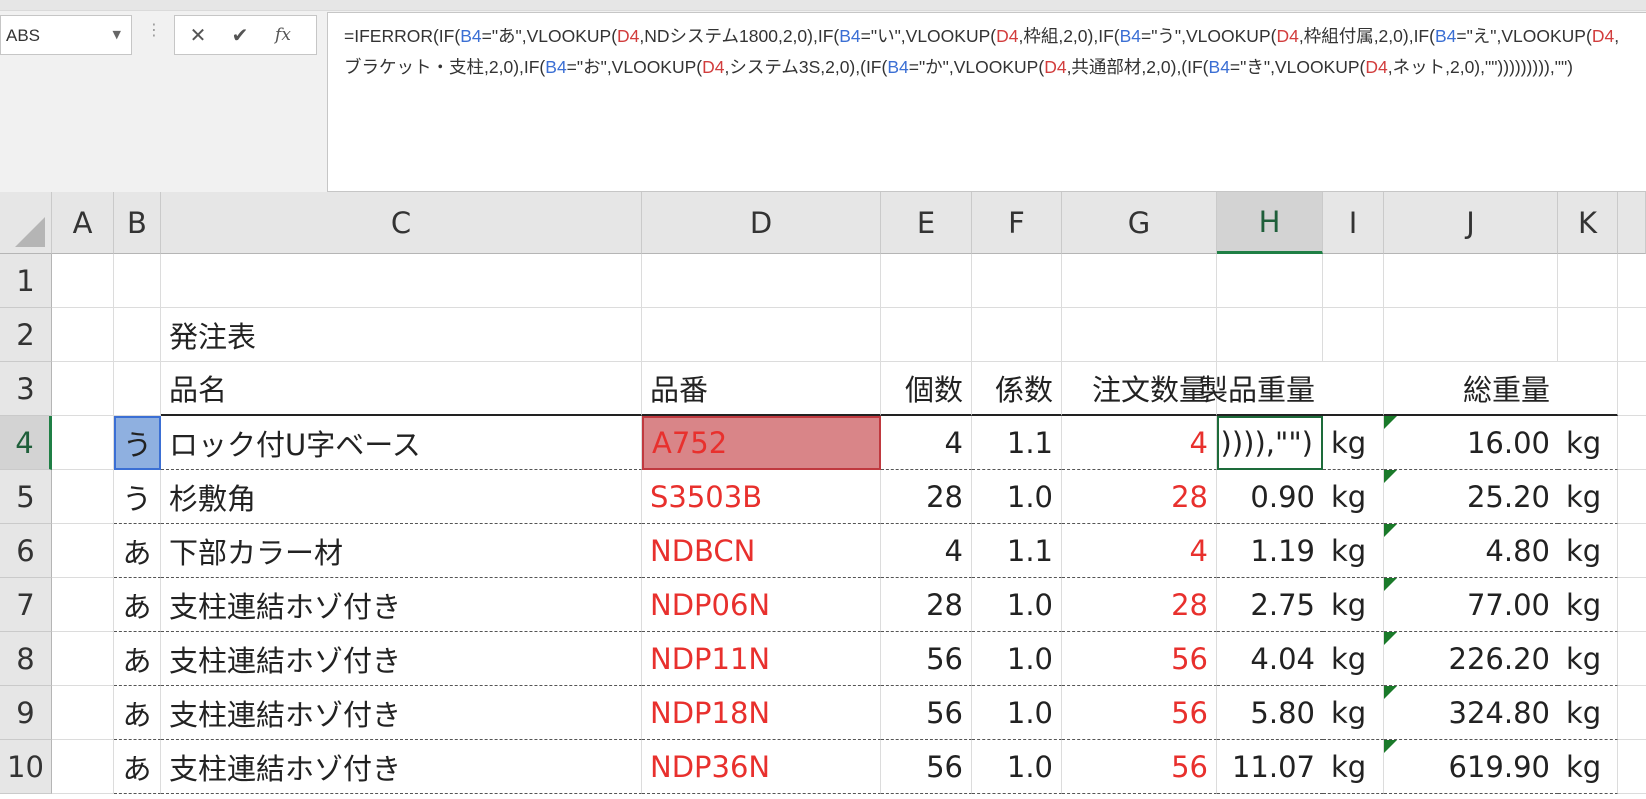  I want to click on cell-f7: 1.0, so click(1017, 605).